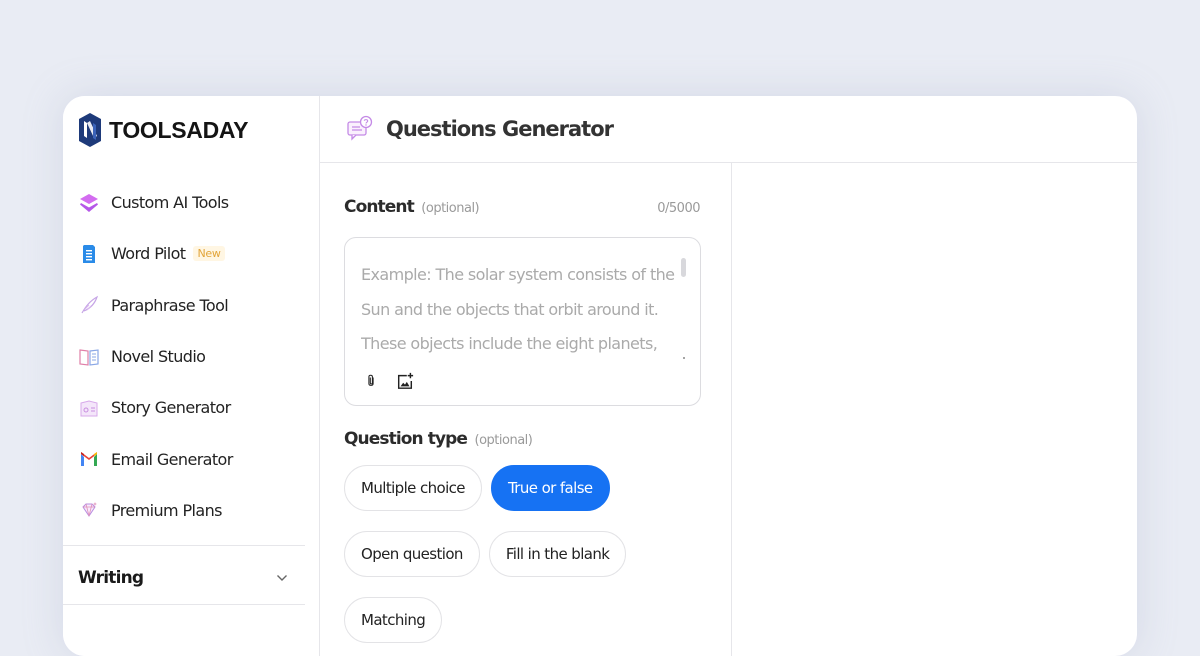  Describe the element at coordinates (413, 488) in the screenshot. I see `question-type-multiple-choice: Multiple choice` at that location.